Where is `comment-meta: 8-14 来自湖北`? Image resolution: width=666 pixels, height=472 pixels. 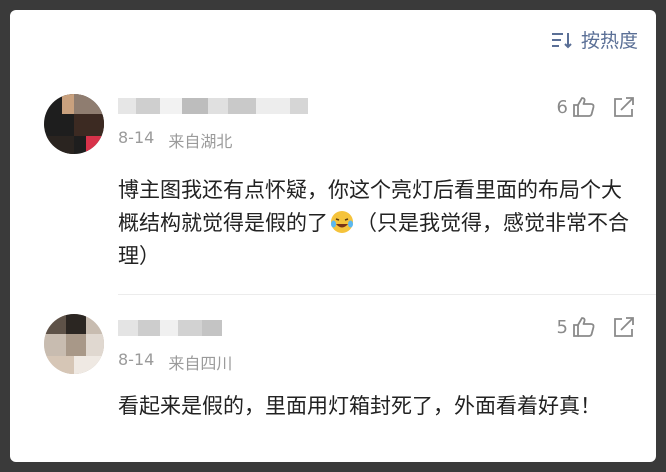
comment-meta: 8-14 来自湖北 is located at coordinates (175, 140).